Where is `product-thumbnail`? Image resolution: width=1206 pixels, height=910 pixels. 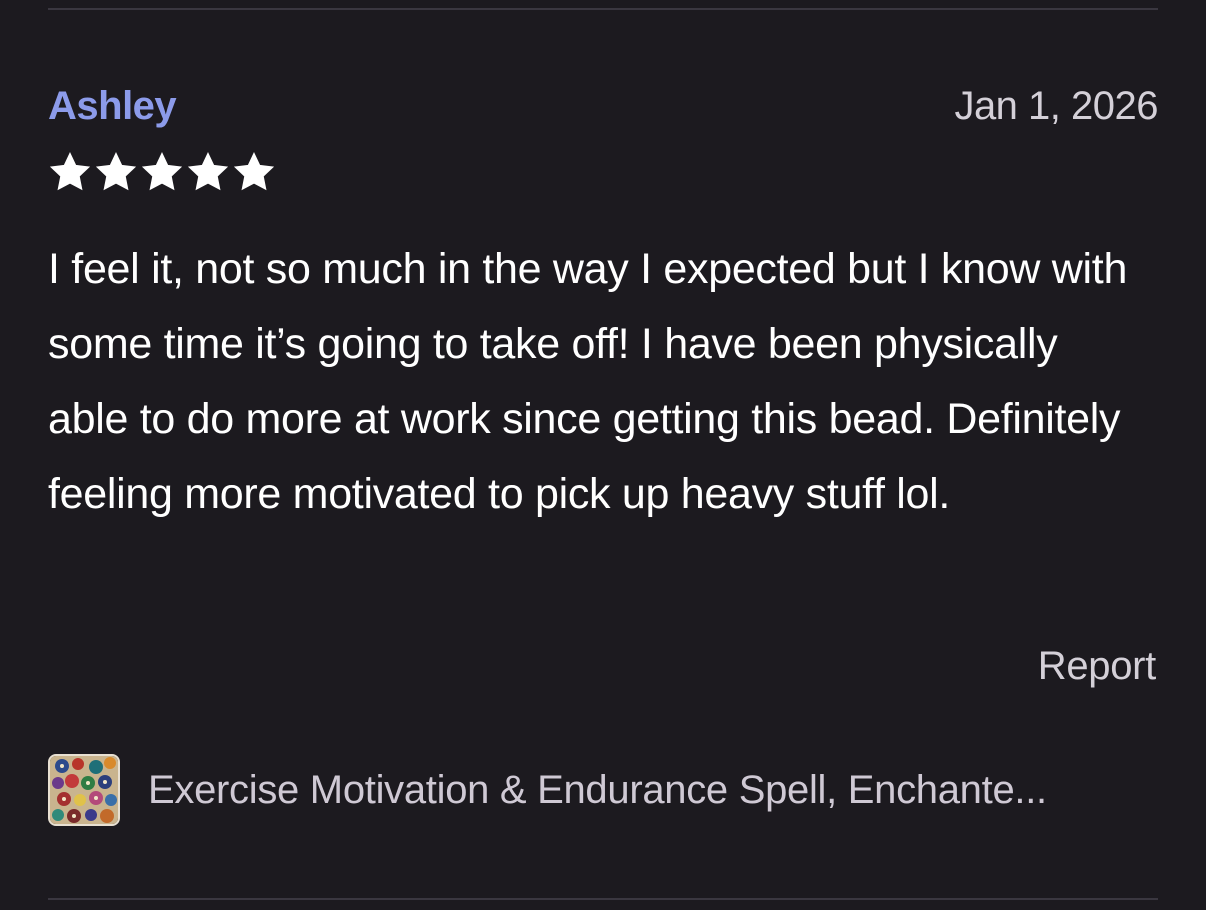 product-thumbnail is located at coordinates (84, 790).